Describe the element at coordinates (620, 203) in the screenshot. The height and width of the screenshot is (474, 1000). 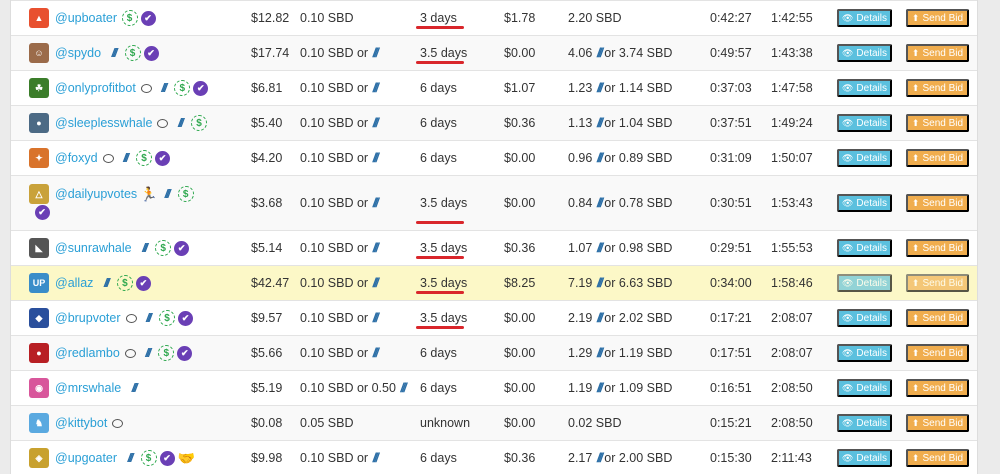
I see `vote-value: 0.84 ///or 0.78 SBD` at that location.